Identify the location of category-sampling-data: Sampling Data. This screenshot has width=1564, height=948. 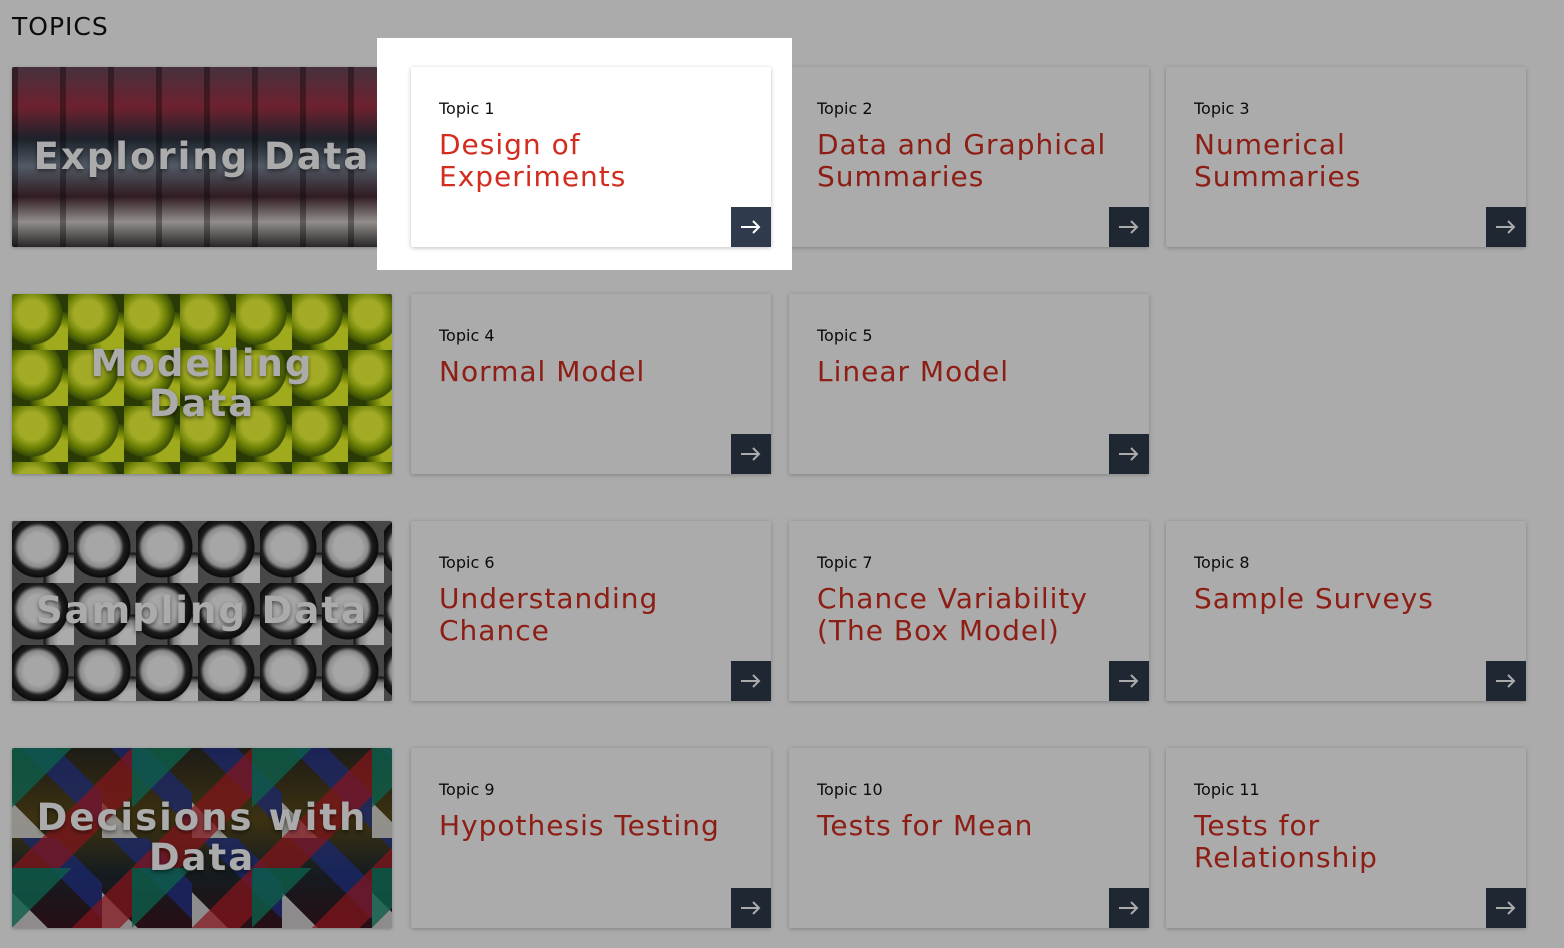
(202, 611).